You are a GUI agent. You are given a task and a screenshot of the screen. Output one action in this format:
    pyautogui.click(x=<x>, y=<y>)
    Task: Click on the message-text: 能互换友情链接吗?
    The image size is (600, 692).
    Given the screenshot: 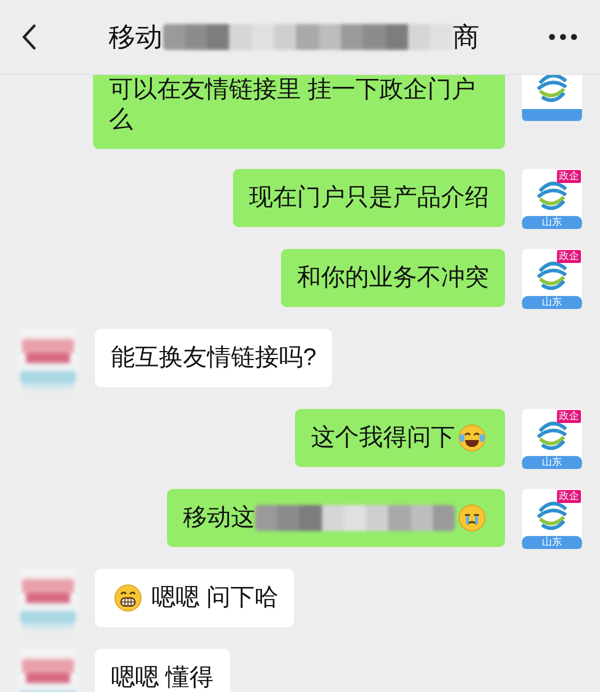 What is the action you would take?
    pyautogui.click(x=213, y=358)
    